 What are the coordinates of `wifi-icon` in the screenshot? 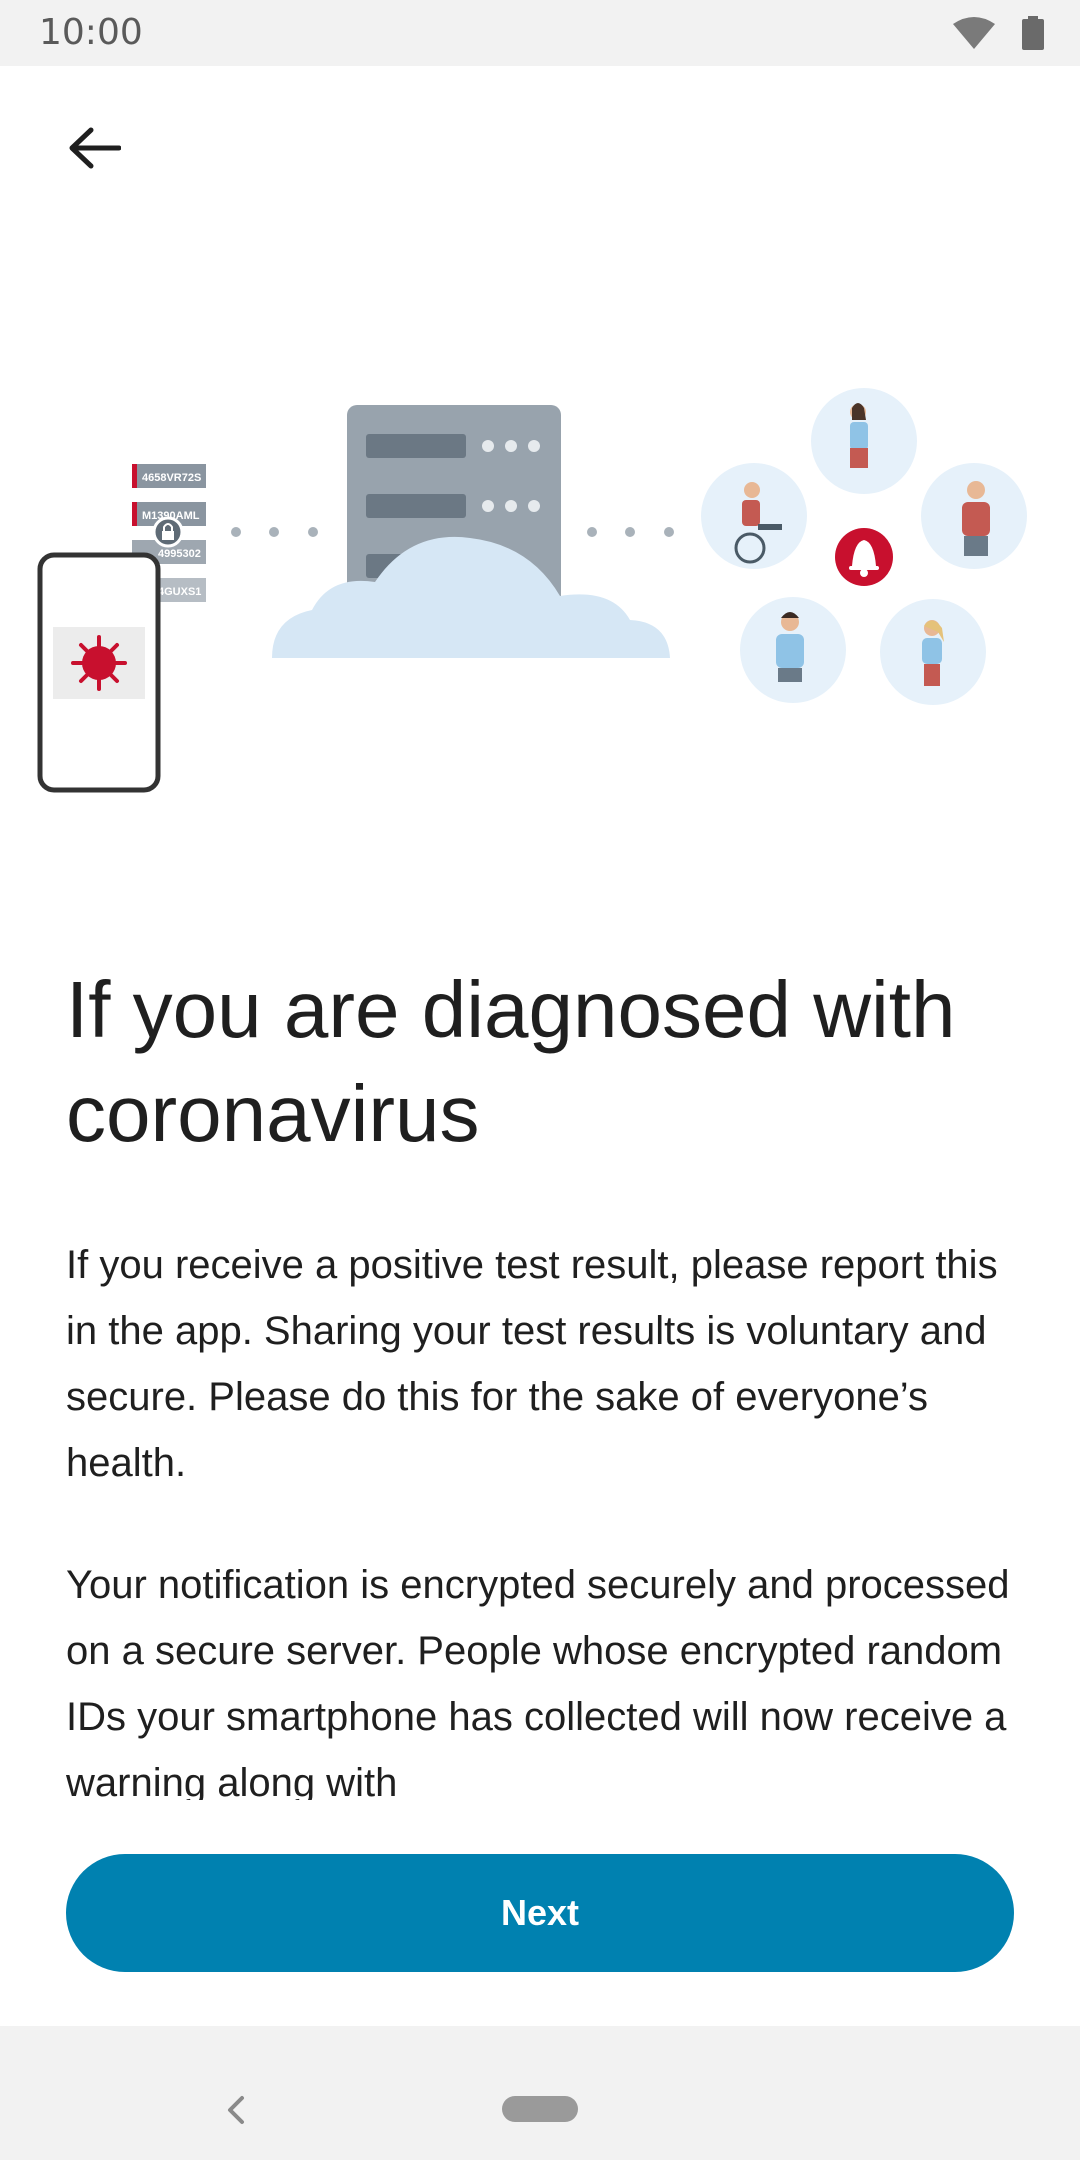 It's located at (974, 33).